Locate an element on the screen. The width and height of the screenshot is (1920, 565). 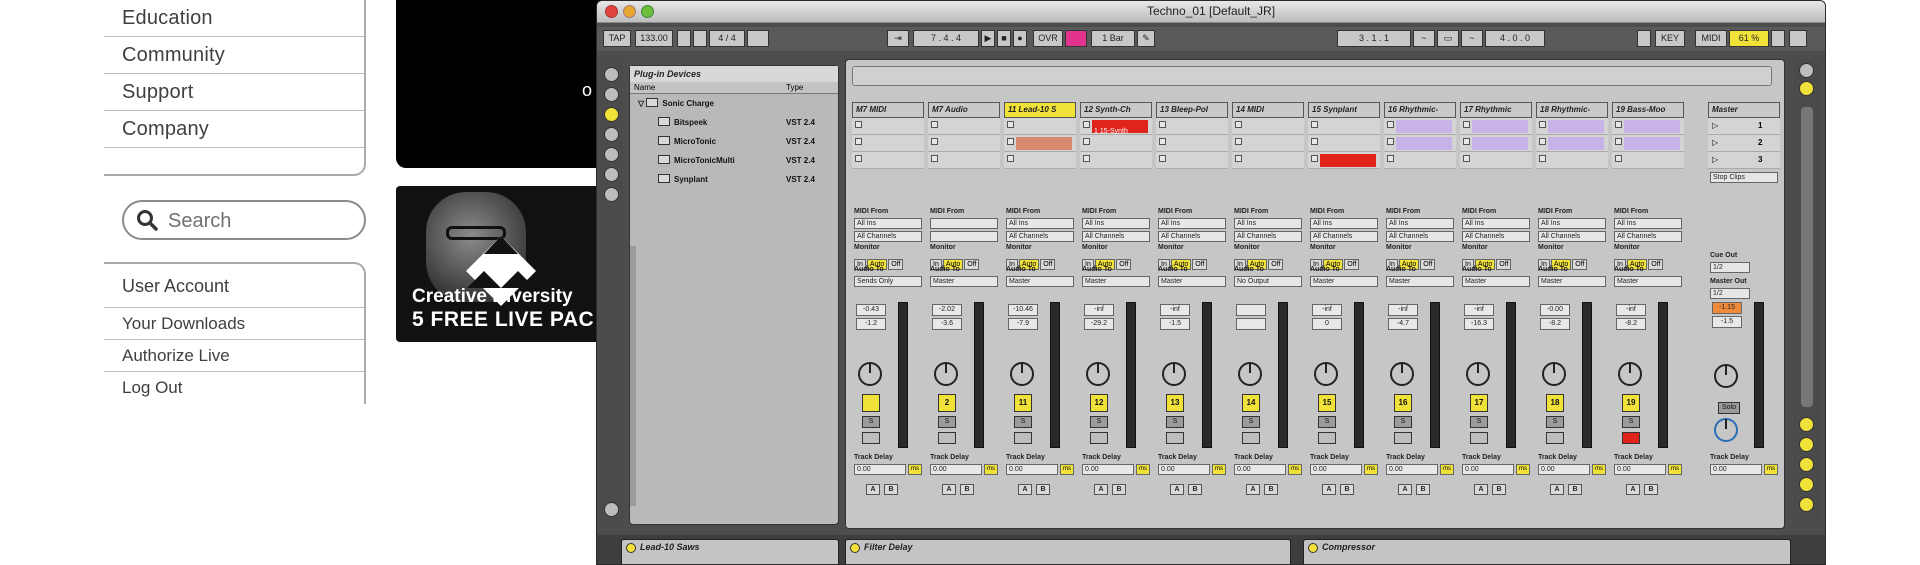
browser-item: MicroTonic VST 2.4 is located at coordinates (734, 141).